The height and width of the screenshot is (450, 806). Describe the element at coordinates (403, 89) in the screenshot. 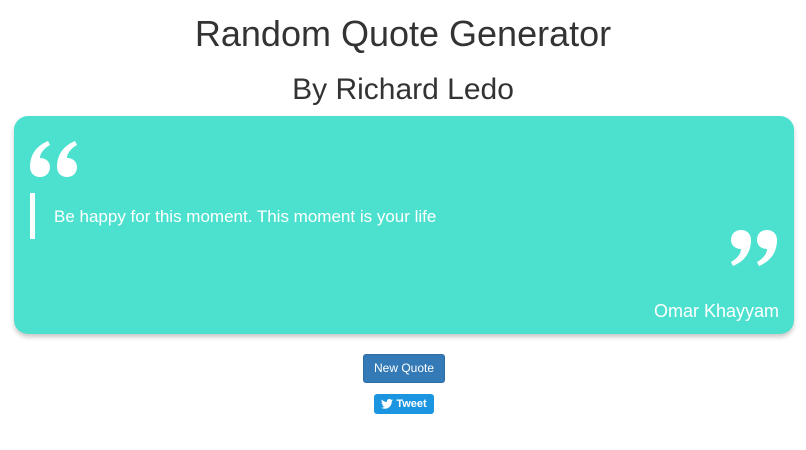

I see `page-subtitle: By Richard Ledo` at that location.